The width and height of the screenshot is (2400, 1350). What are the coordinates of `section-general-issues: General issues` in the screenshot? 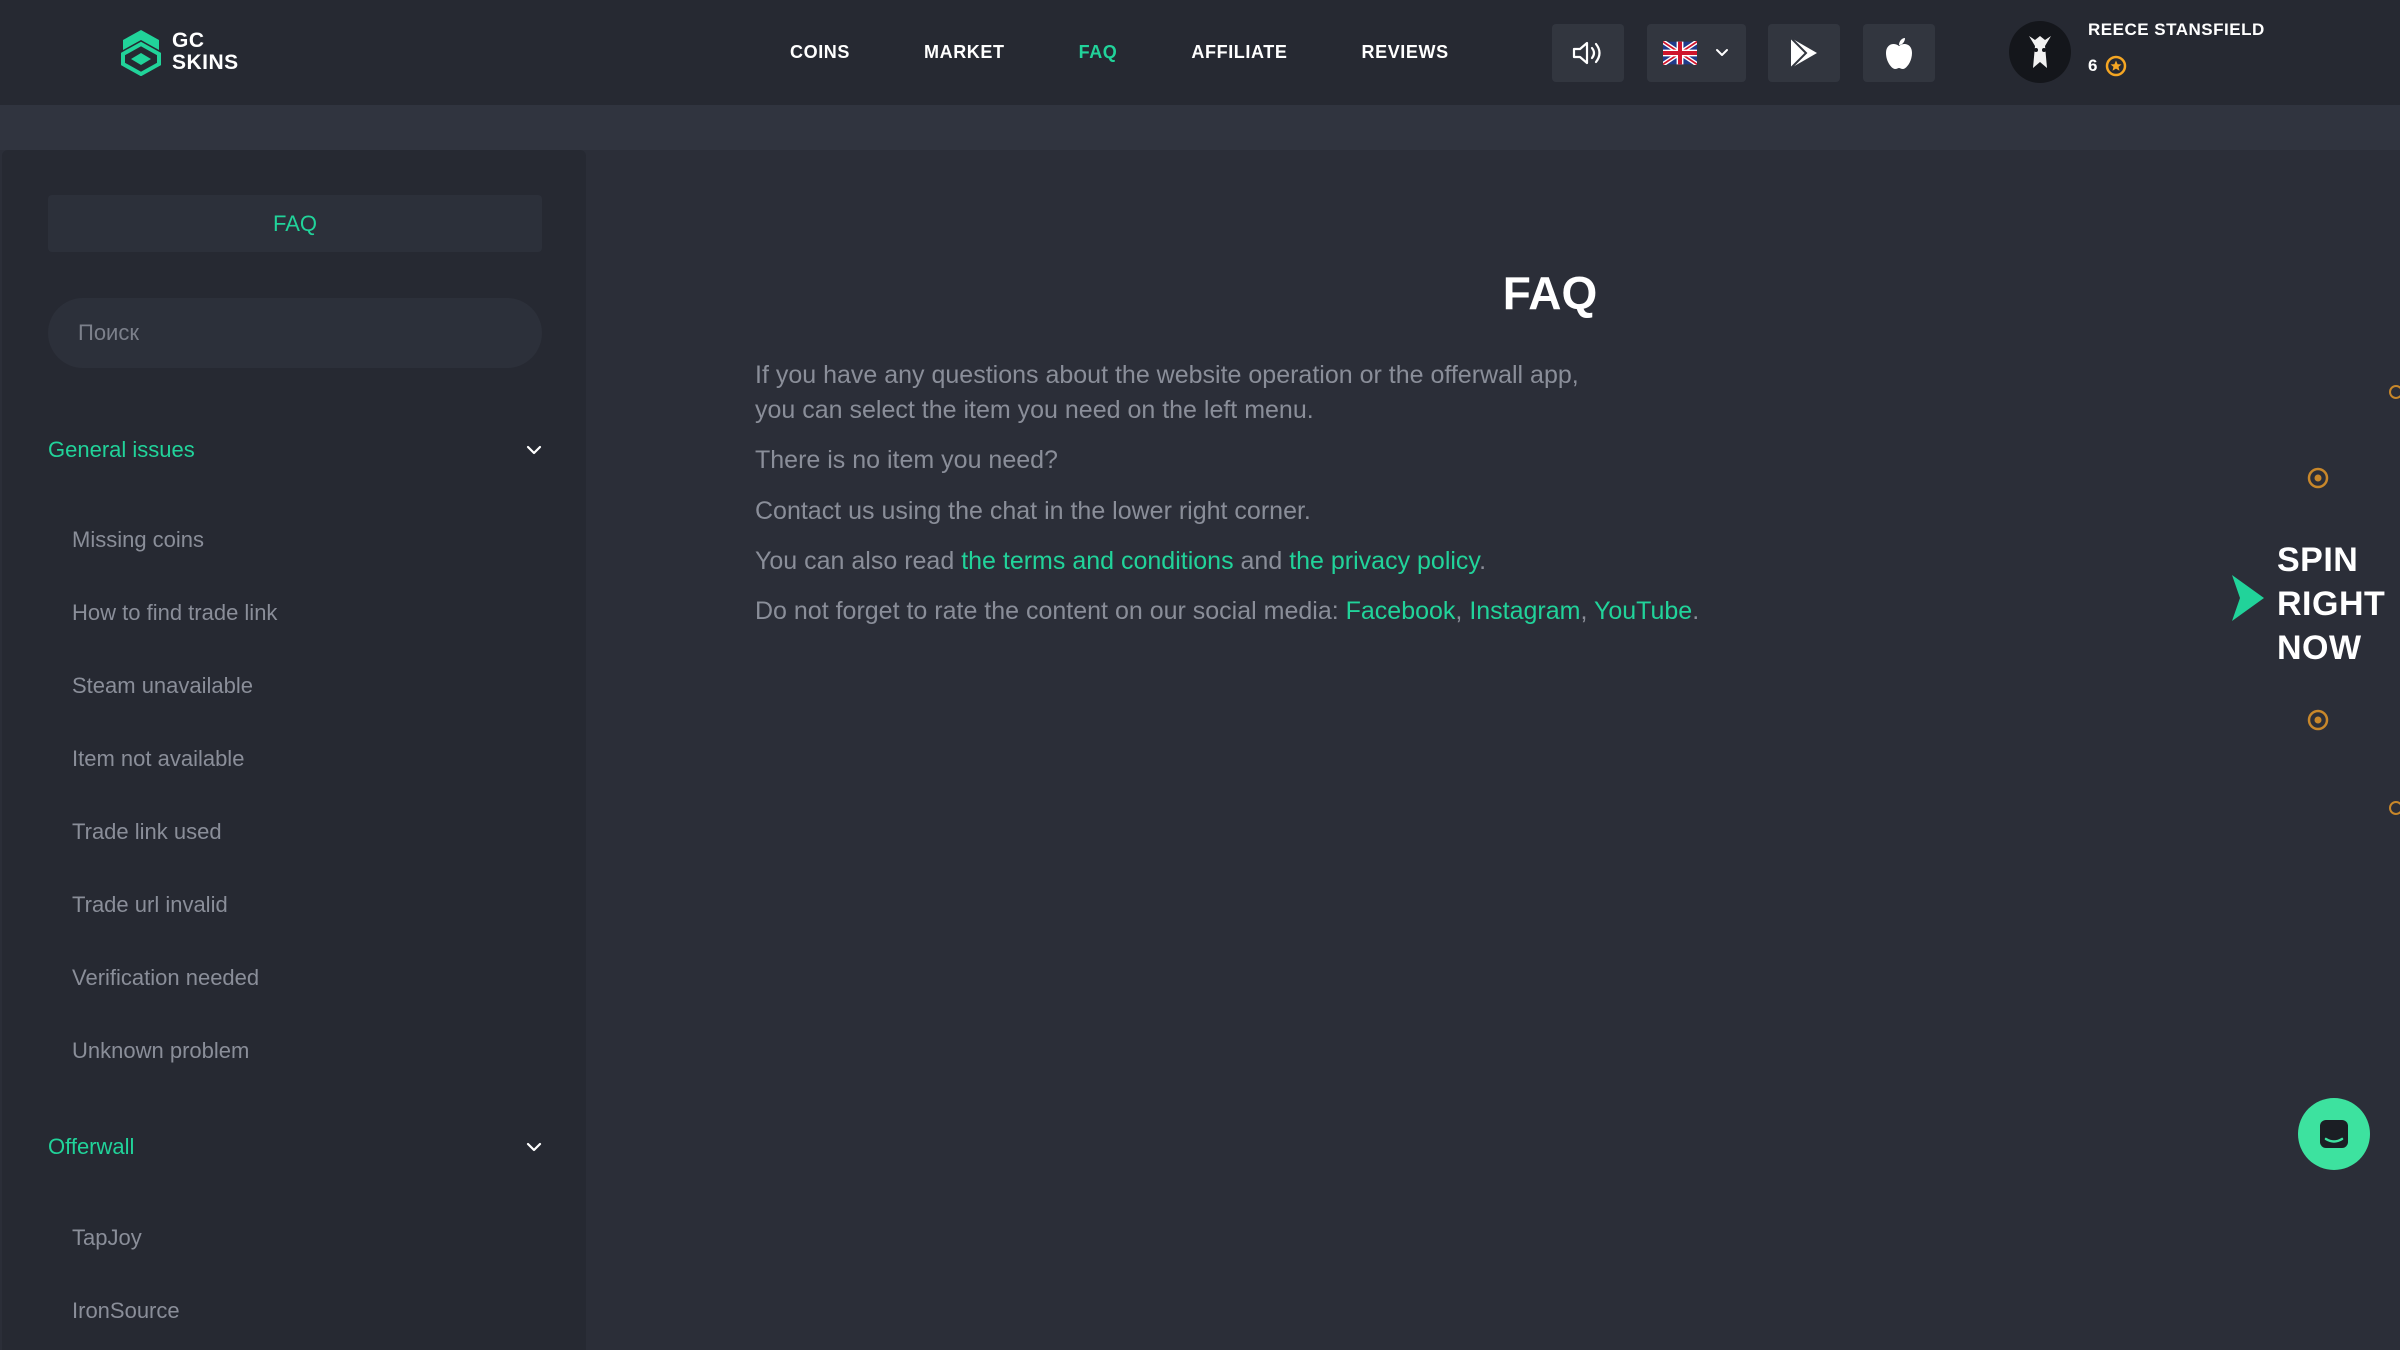 It's located at (295, 450).